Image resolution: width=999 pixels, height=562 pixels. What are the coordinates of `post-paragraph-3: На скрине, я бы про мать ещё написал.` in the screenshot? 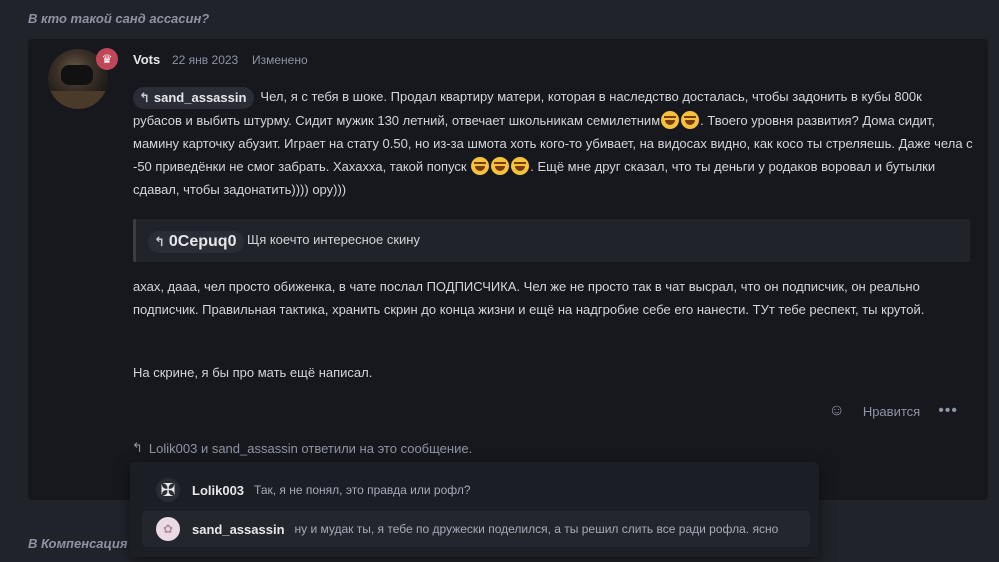 It's located at (253, 372).